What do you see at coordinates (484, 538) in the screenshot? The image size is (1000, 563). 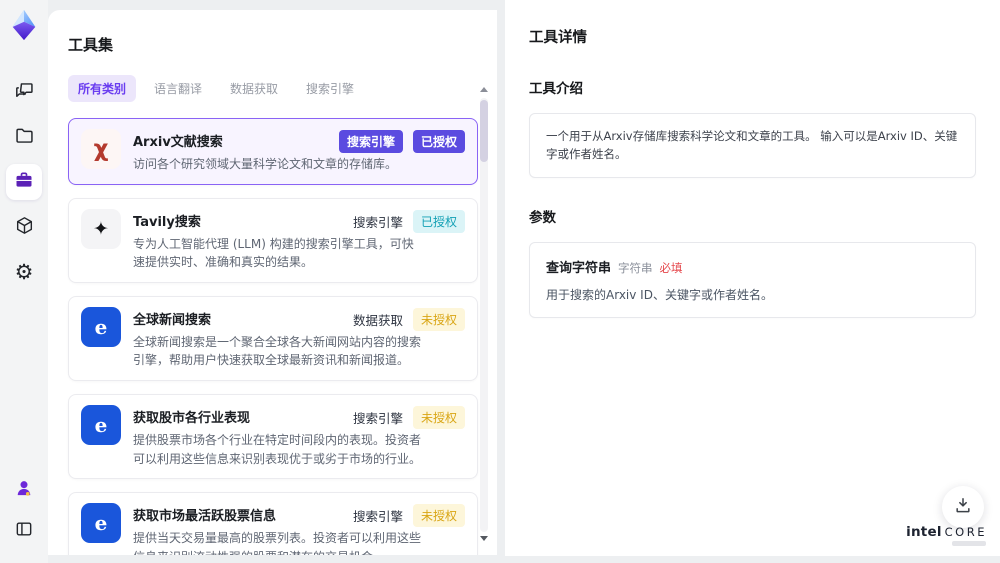 I see `scrollbar-down-arrow` at bounding box center [484, 538].